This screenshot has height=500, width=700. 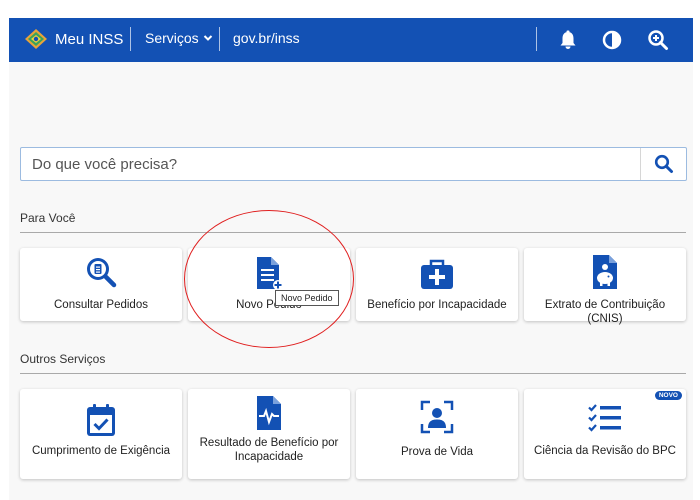 I want to click on search-button, so click(x=663, y=164).